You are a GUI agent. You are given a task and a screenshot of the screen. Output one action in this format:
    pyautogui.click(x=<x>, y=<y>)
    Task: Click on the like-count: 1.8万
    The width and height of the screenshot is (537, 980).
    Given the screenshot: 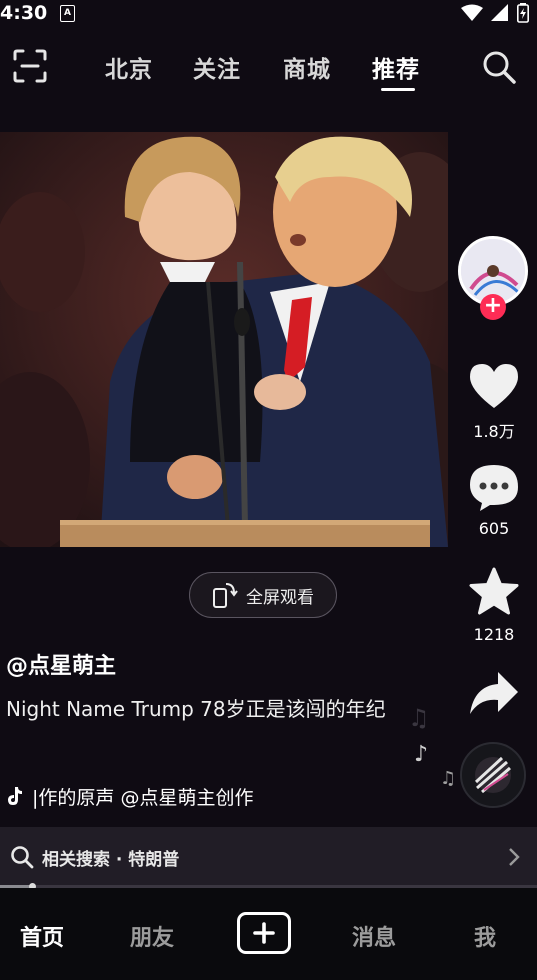 What is the action you would take?
    pyautogui.click(x=494, y=431)
    